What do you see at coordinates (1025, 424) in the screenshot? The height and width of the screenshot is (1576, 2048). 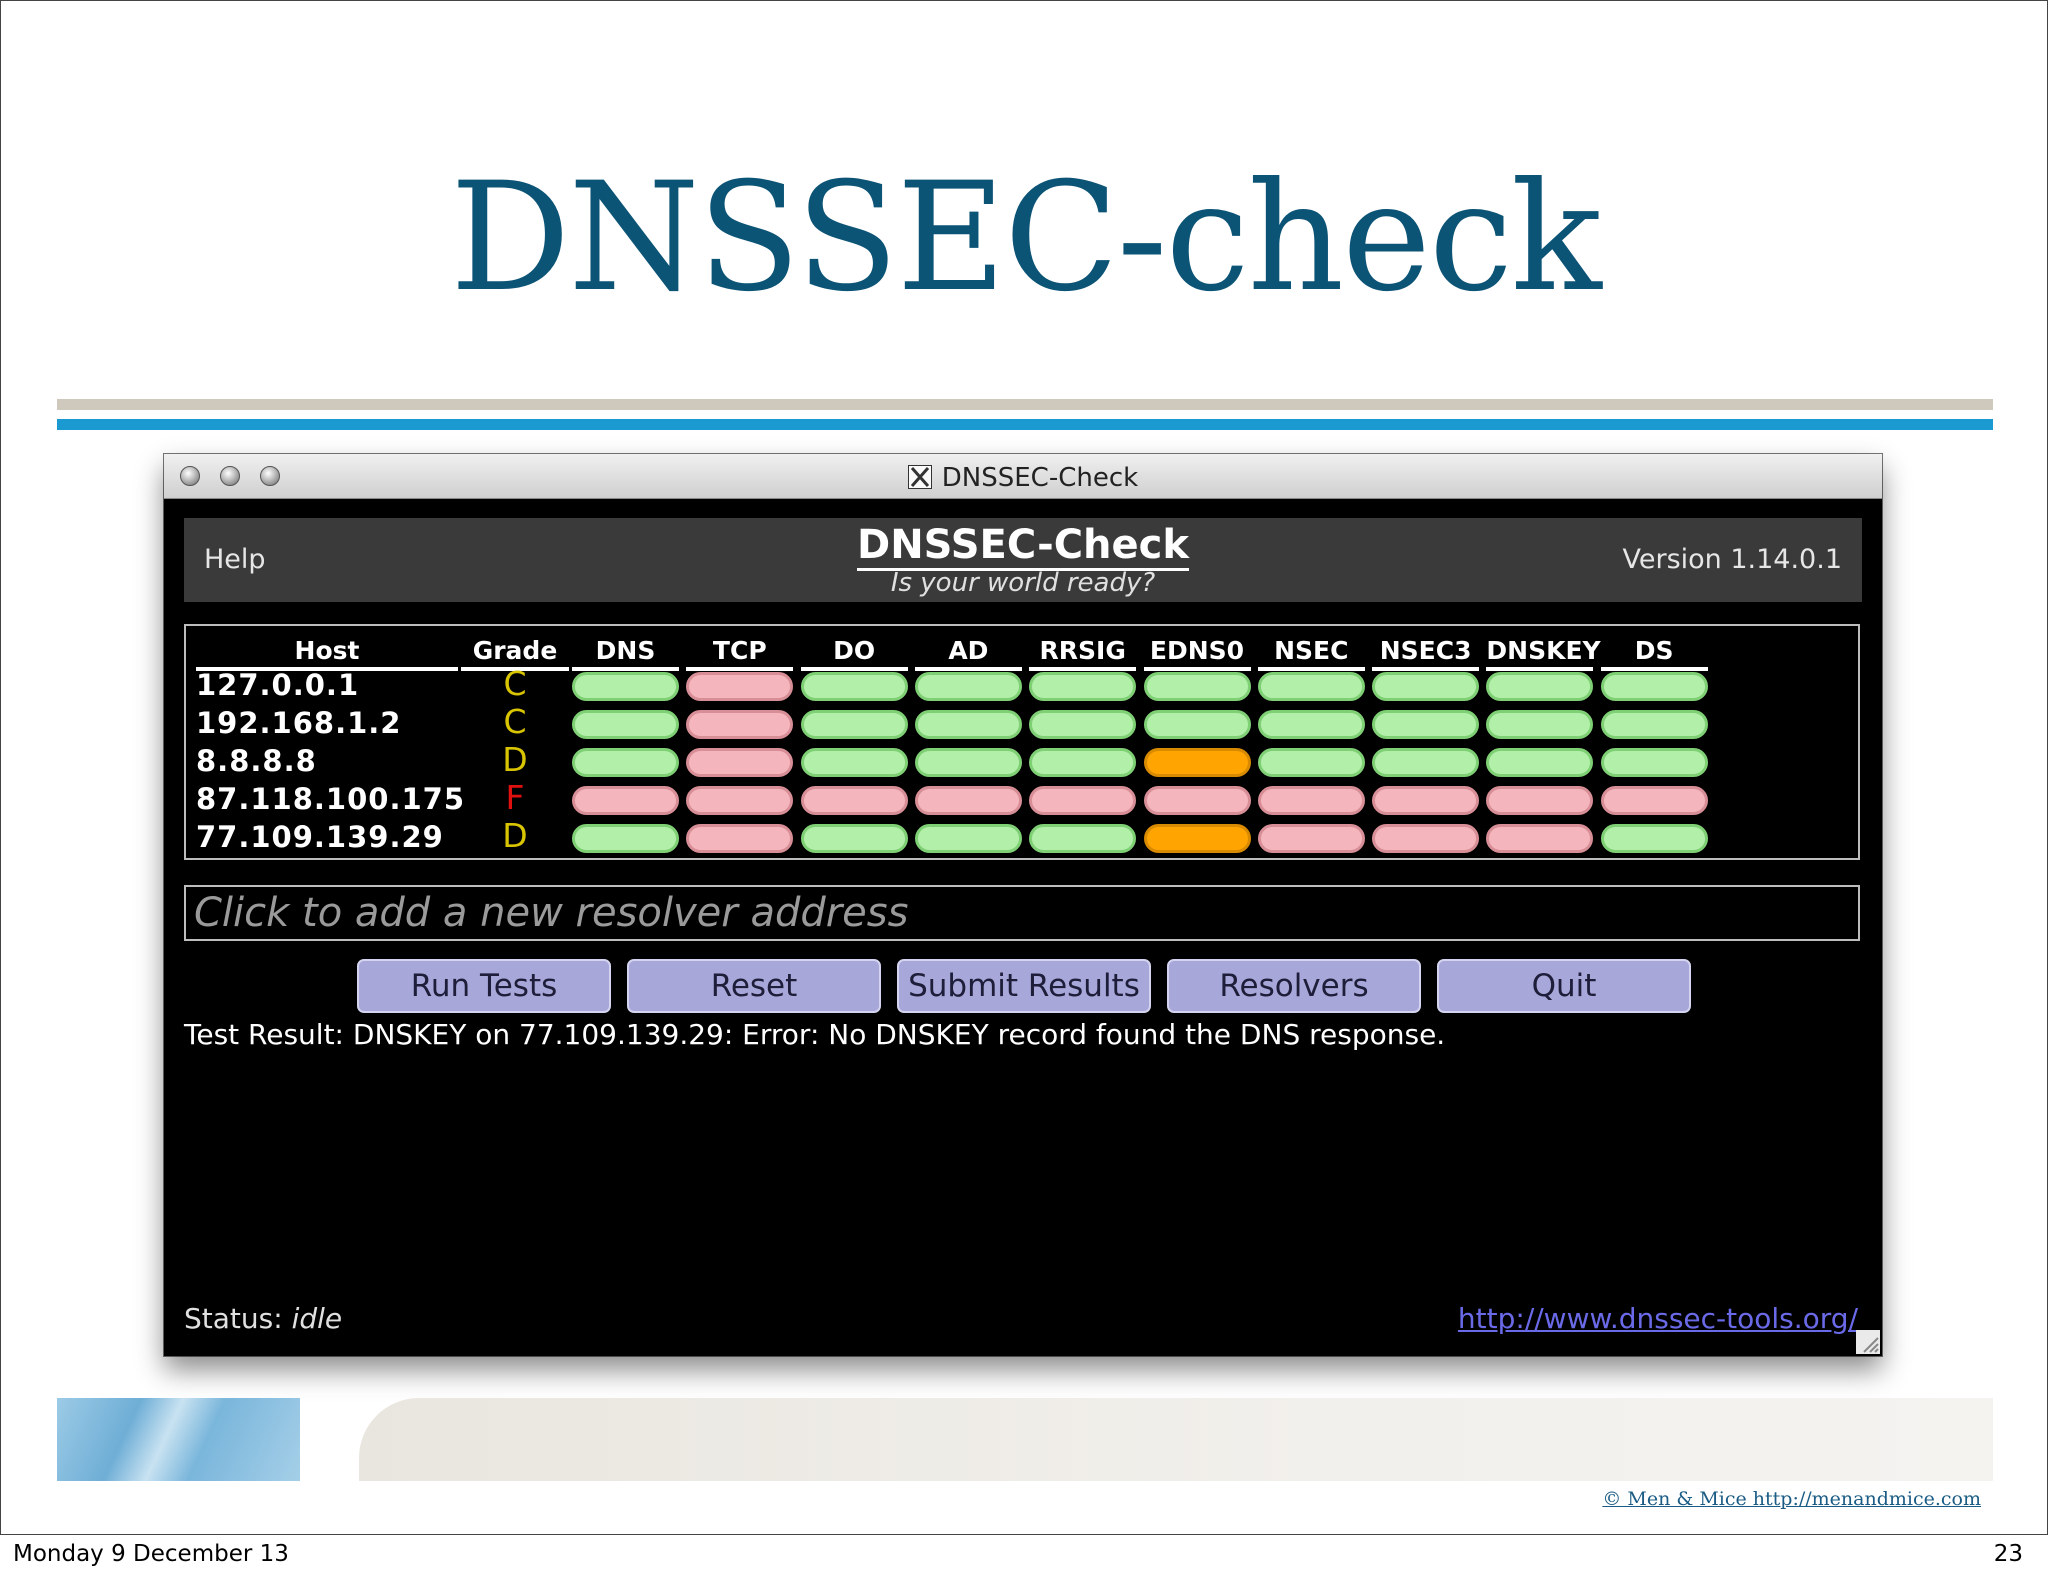 I see `divider-blue` at bounding box center [1025, 424].